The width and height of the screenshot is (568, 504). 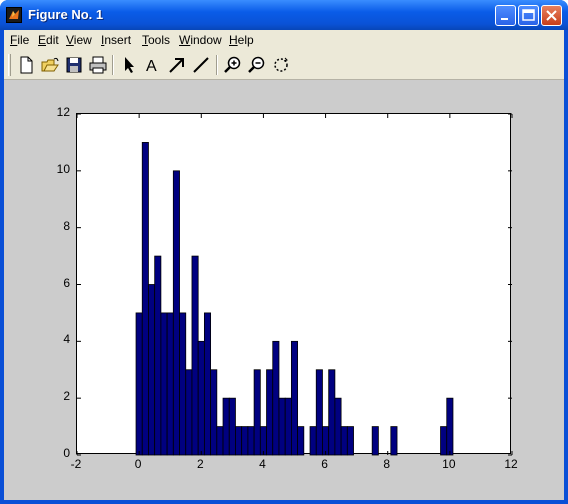 What do you see at coordinates (233, 65) in the screenshot?
I see `zoom-in-icon` at bounding box center [233, 65].